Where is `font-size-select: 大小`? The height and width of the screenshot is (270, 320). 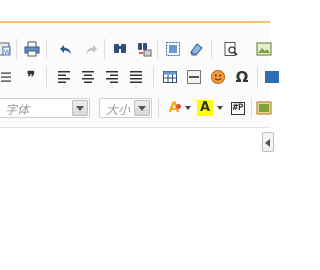
font-size-select: 大小 is located at coordinates (125, 108).